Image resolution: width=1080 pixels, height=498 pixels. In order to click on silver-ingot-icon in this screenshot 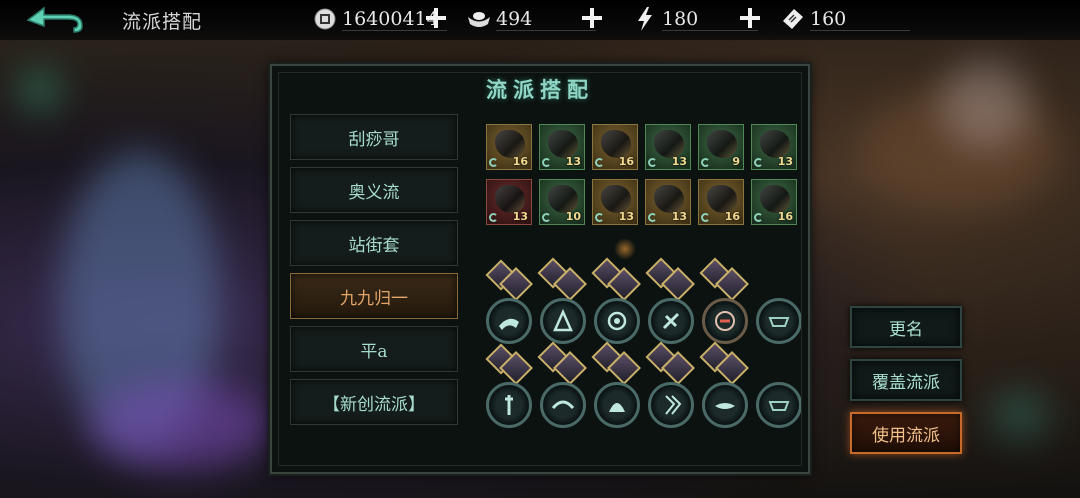, I will do `click(479, 19)`.